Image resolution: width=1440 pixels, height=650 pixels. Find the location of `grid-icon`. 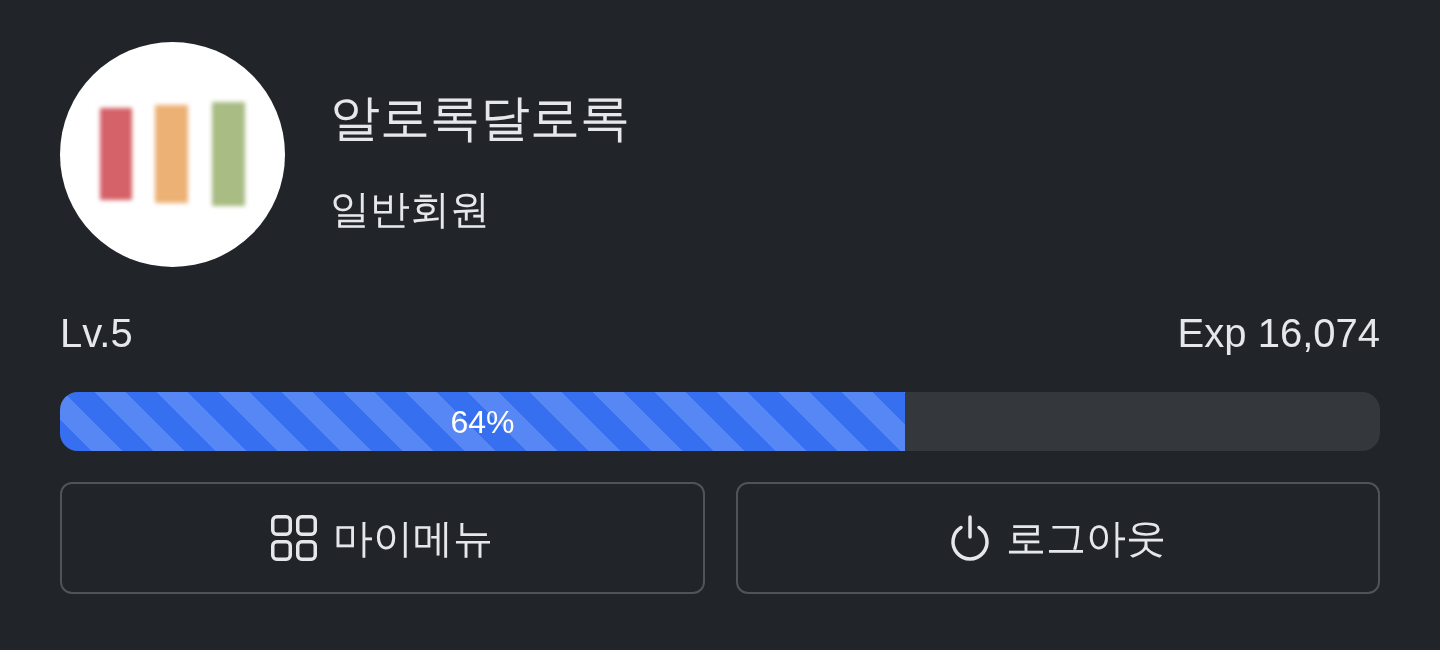

grid-icon is located at coordinates (294, 538).